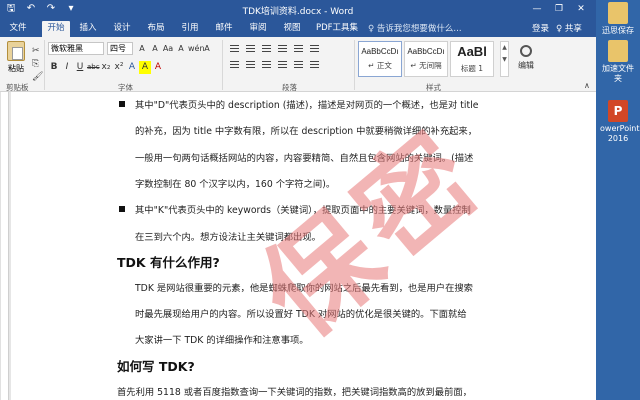  Describe the element at coordinates (156, 29) in the screenshot. I see `tab-layout: 布局` at that location.